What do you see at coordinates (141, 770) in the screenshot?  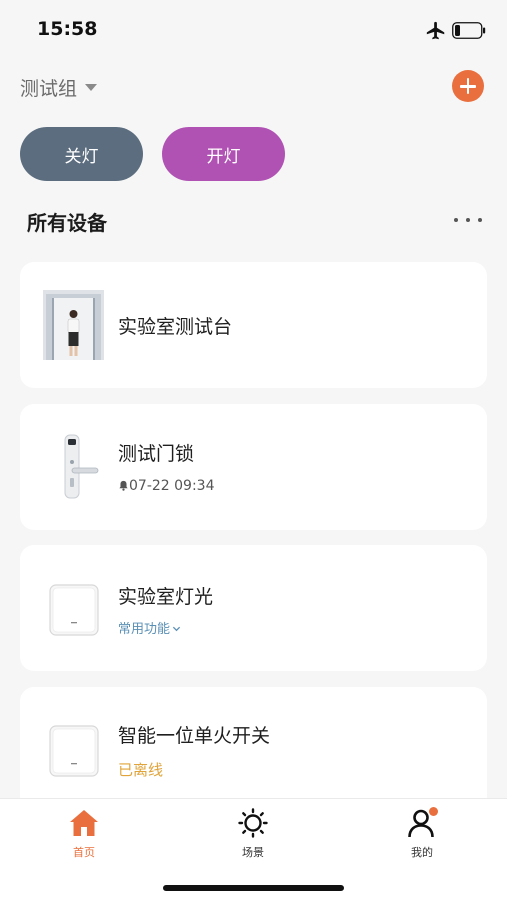 I see `device-status-offline: 已离线` at bounding box center [141, 770].